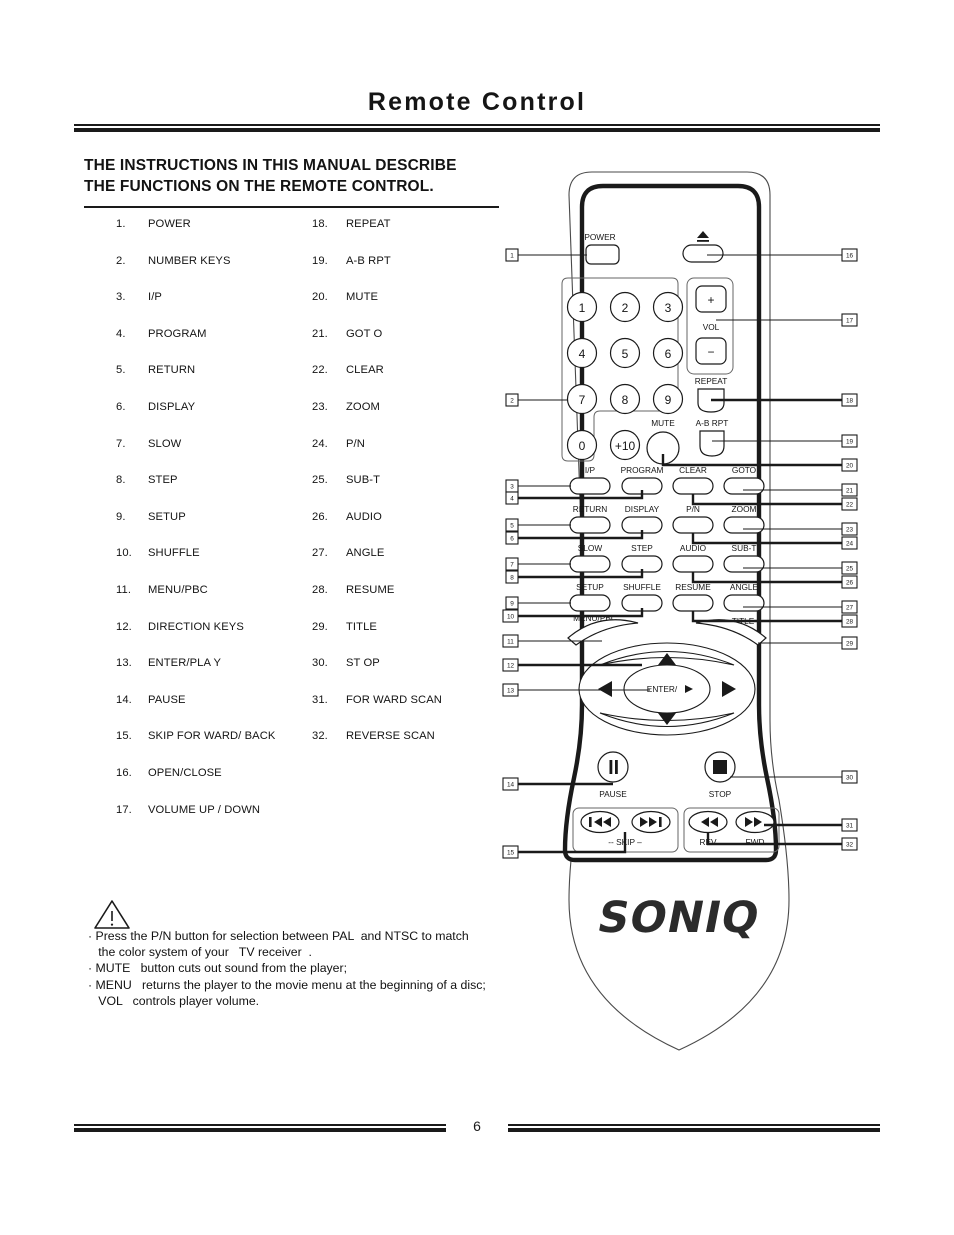 The width and height of the screenshot is (954, 1235). Describe the element at coordinates (196, 626) in the screenshot. I see `function-label: DIRECTION KEYS` at that location.